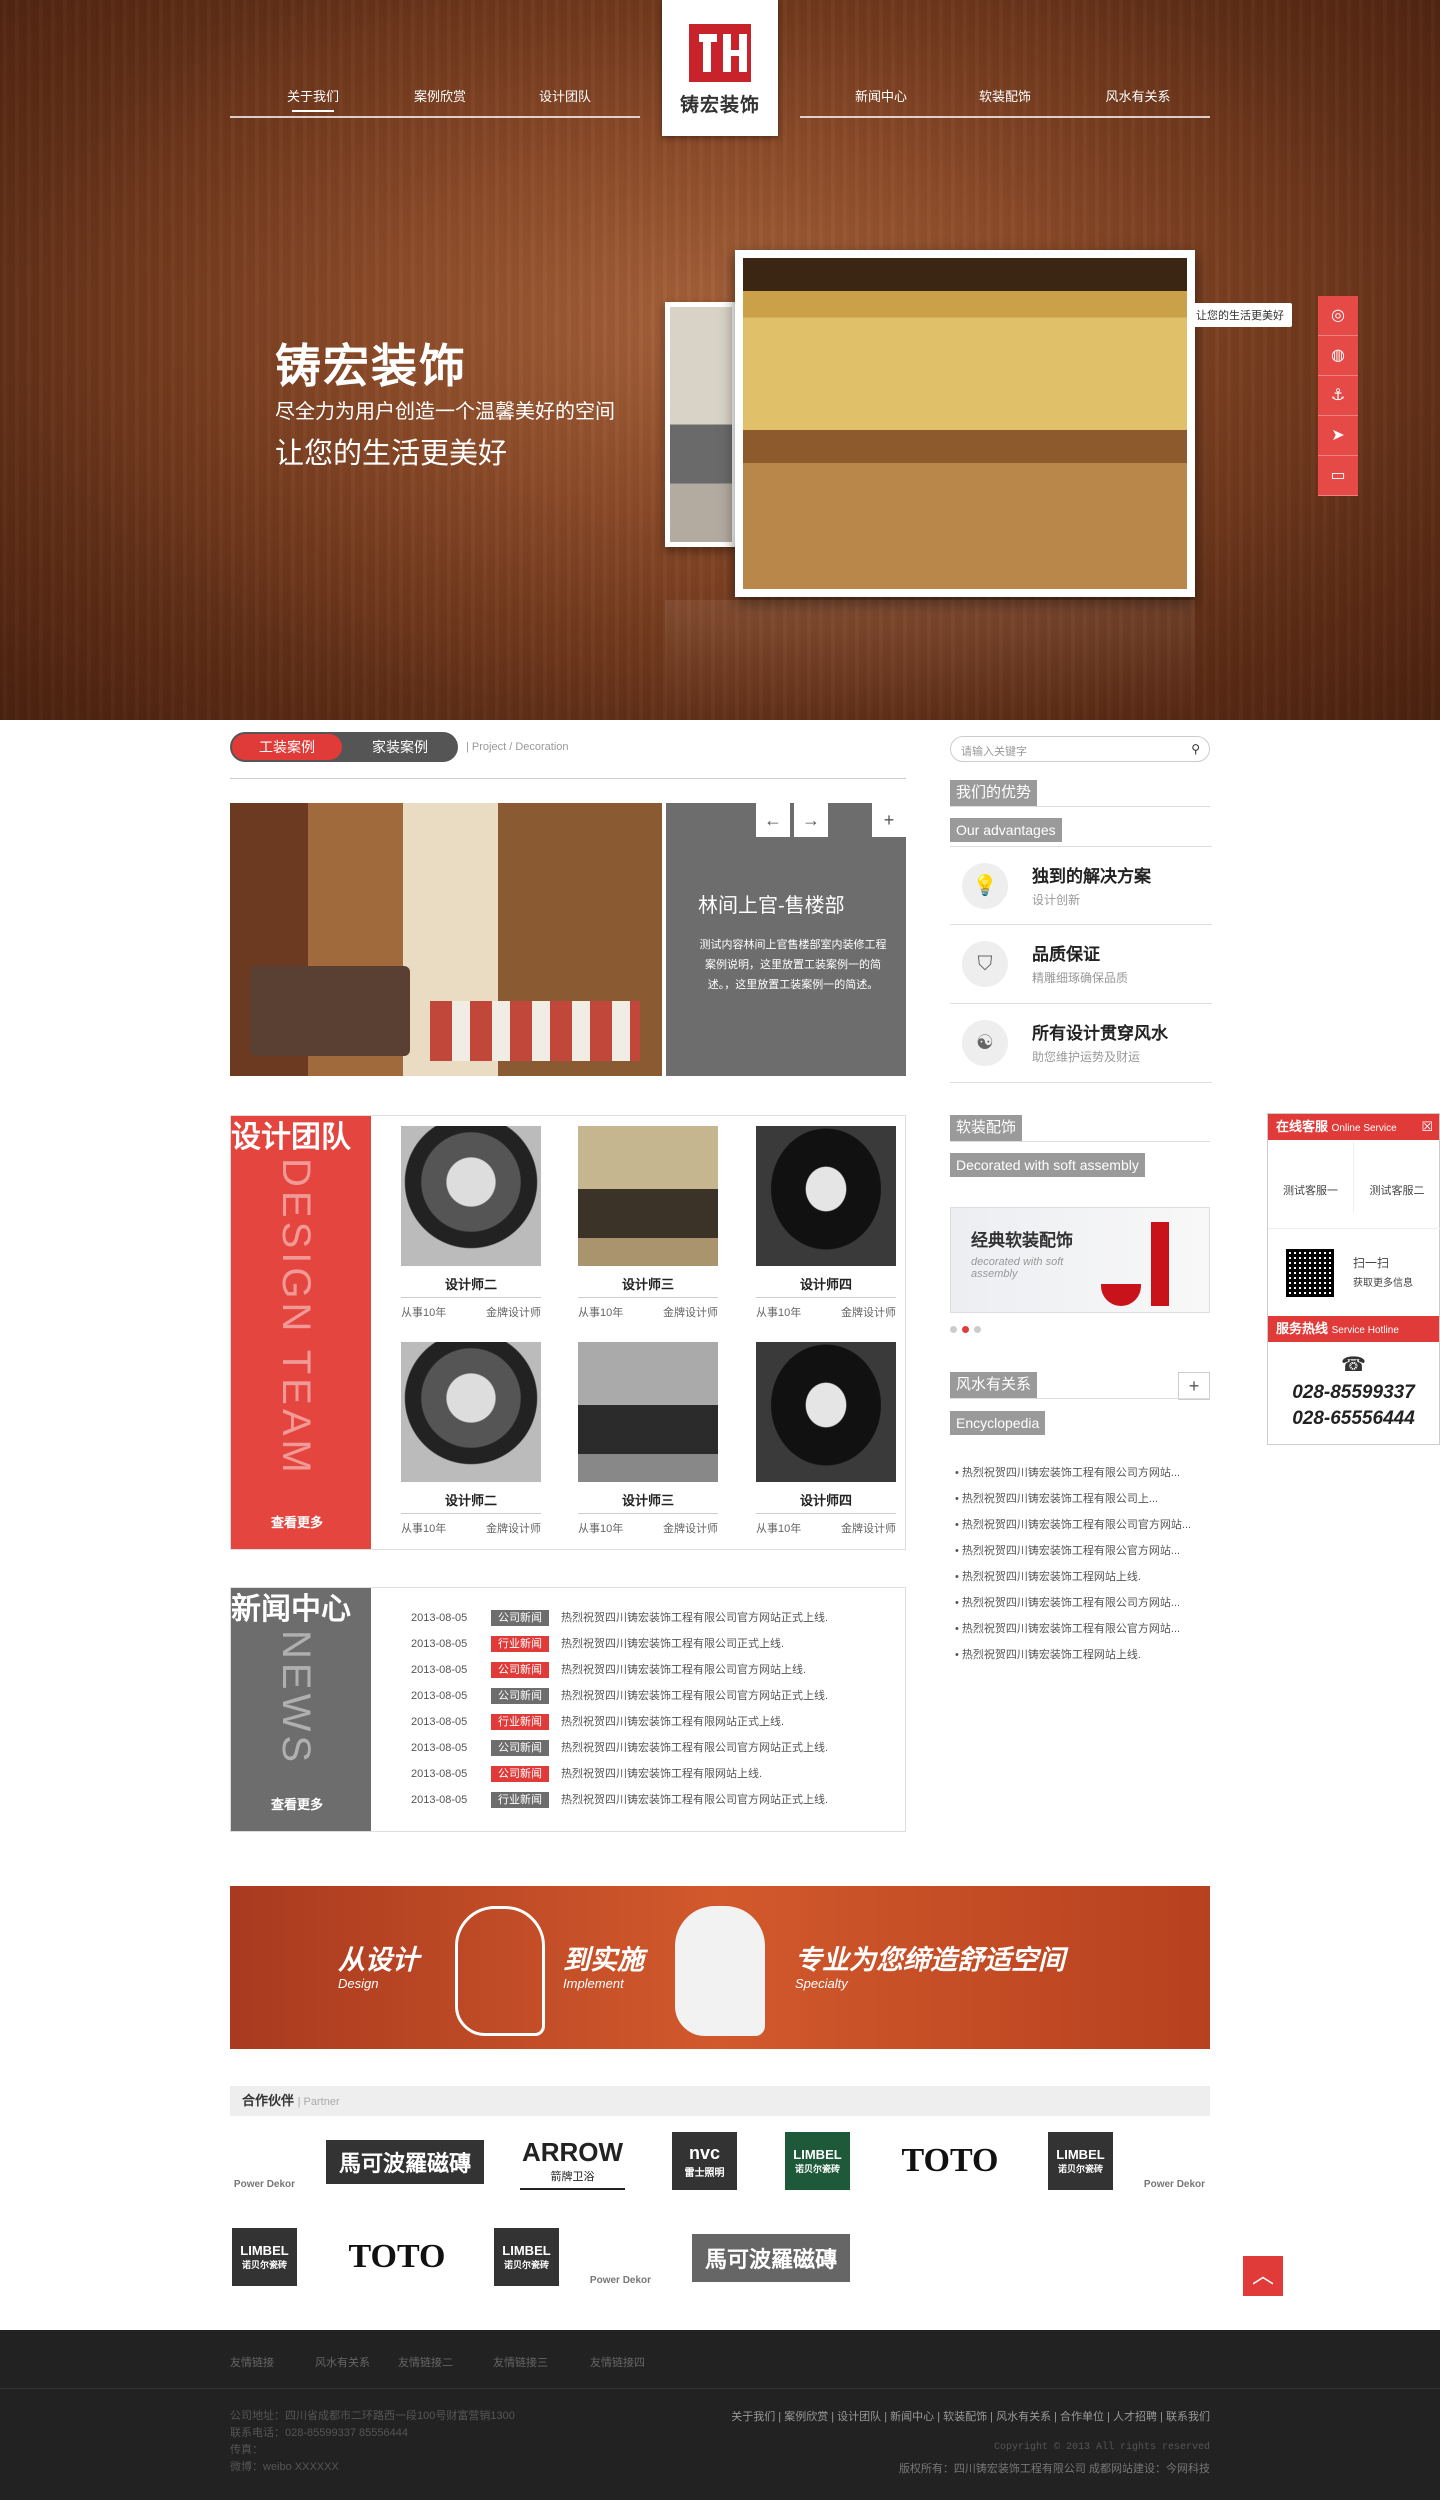  What do you see at coordinates (425, 2362) in the screenshot?
I see `footer-link: 友情链接二` at bounding box center [425, 2362].